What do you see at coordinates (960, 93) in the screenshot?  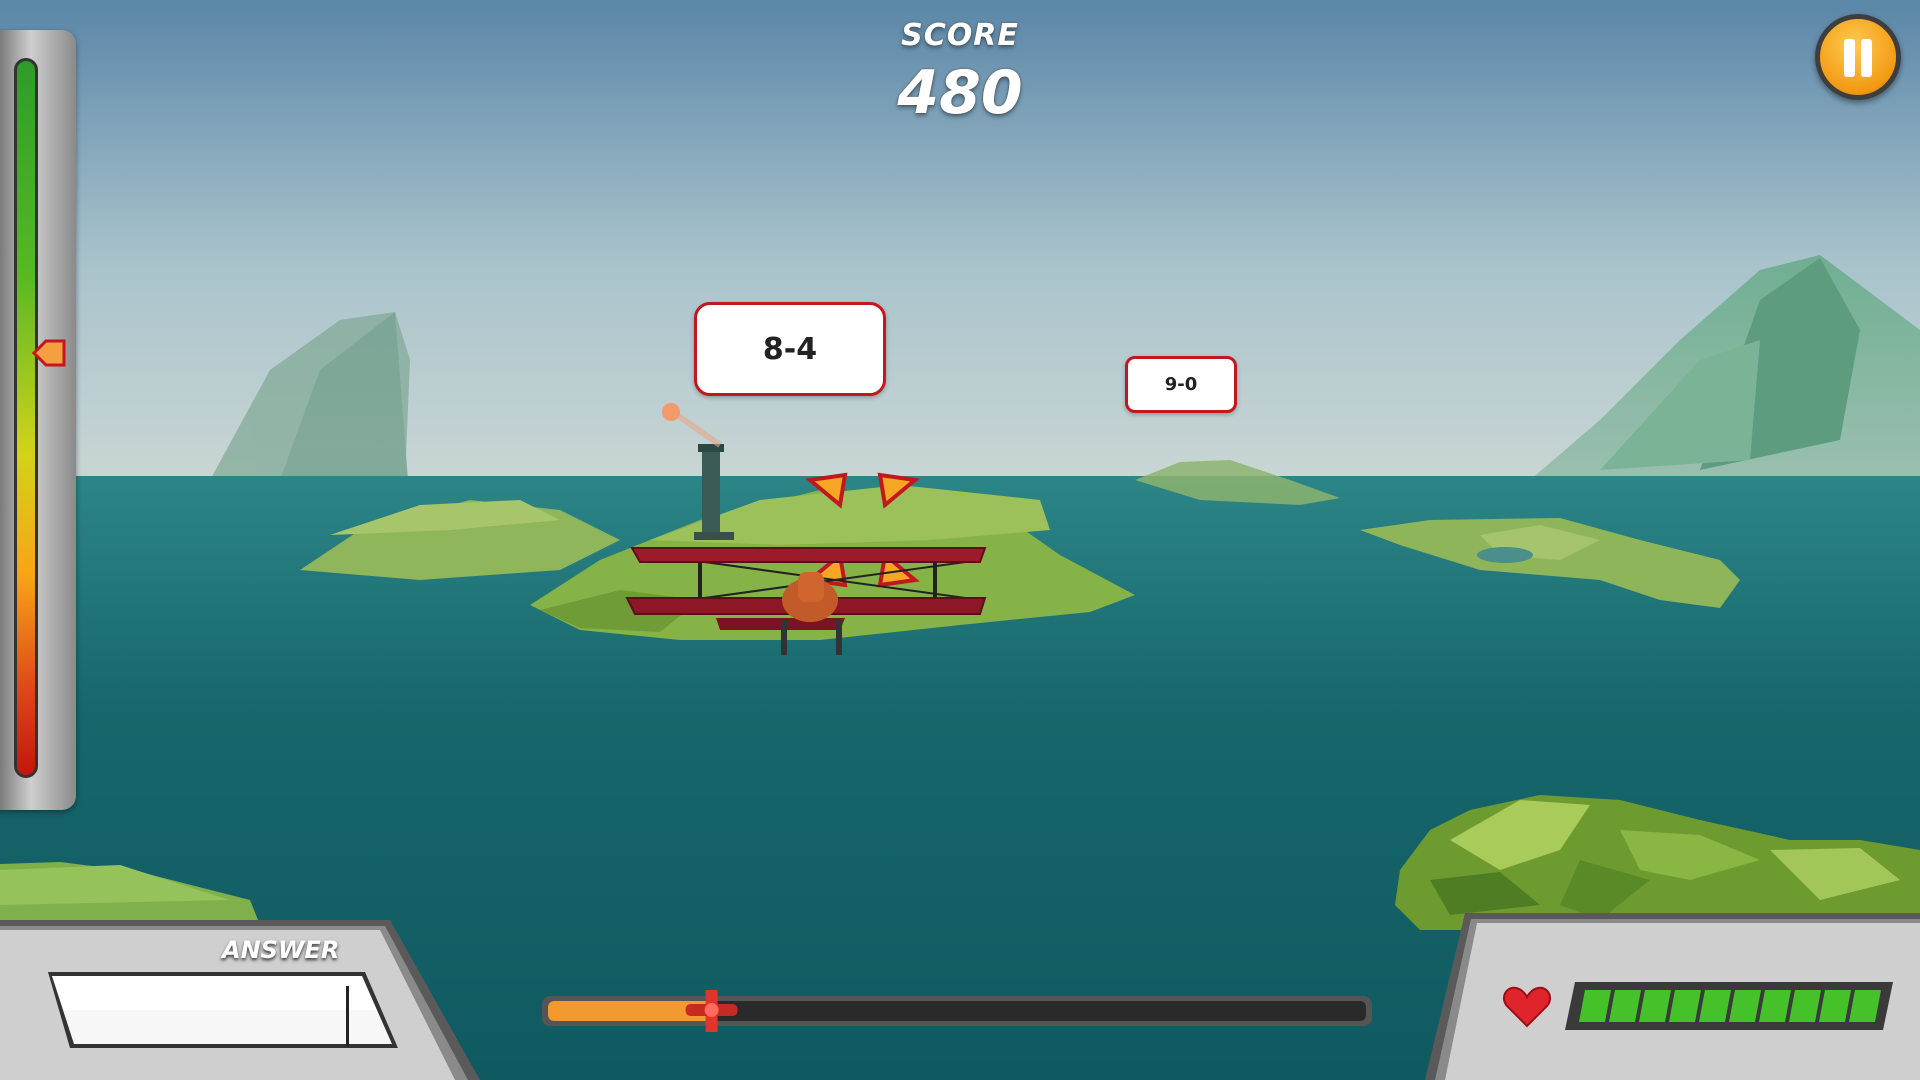 I see `score-value: 480` at bounding box center [960, 93].